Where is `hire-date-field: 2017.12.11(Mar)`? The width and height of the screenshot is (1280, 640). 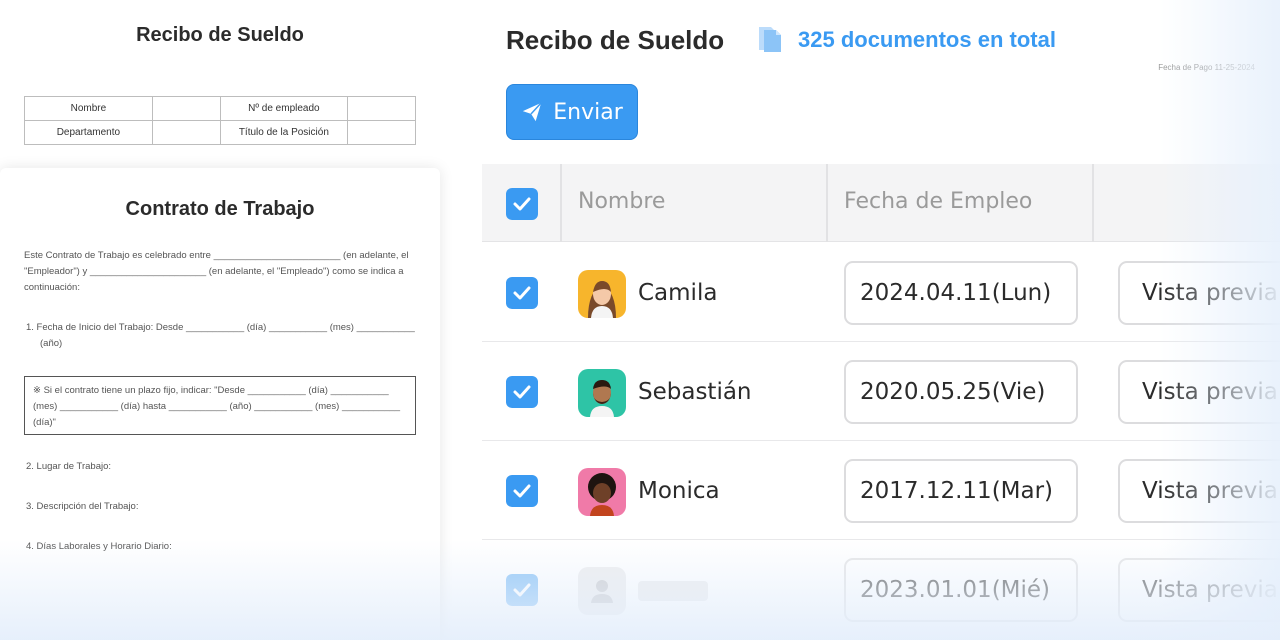
hire-date-field: 2017.12.11(Mar) is located at coordinates (961, 491).